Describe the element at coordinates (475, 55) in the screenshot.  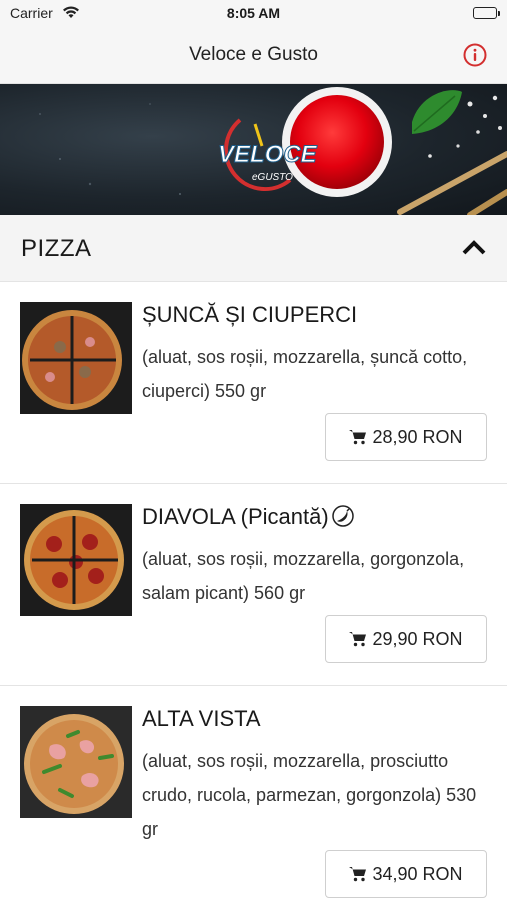
I see `info-icon` at that location.